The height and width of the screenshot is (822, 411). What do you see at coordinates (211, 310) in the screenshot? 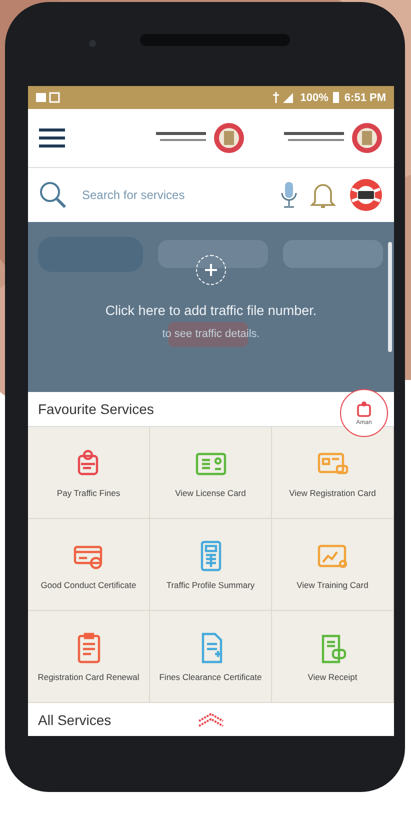
I see `banner-title: Click here to add traffic file number.` at bounding box center [211, 310].